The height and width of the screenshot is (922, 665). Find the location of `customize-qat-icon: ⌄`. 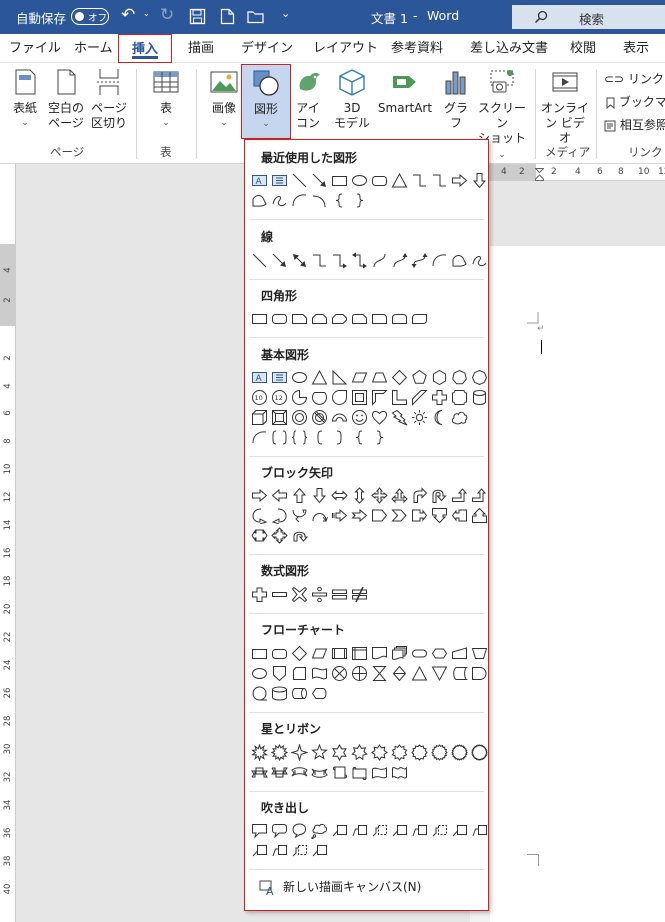

customize-qat-icon: ⌄ is located at coordinates (285, 13).